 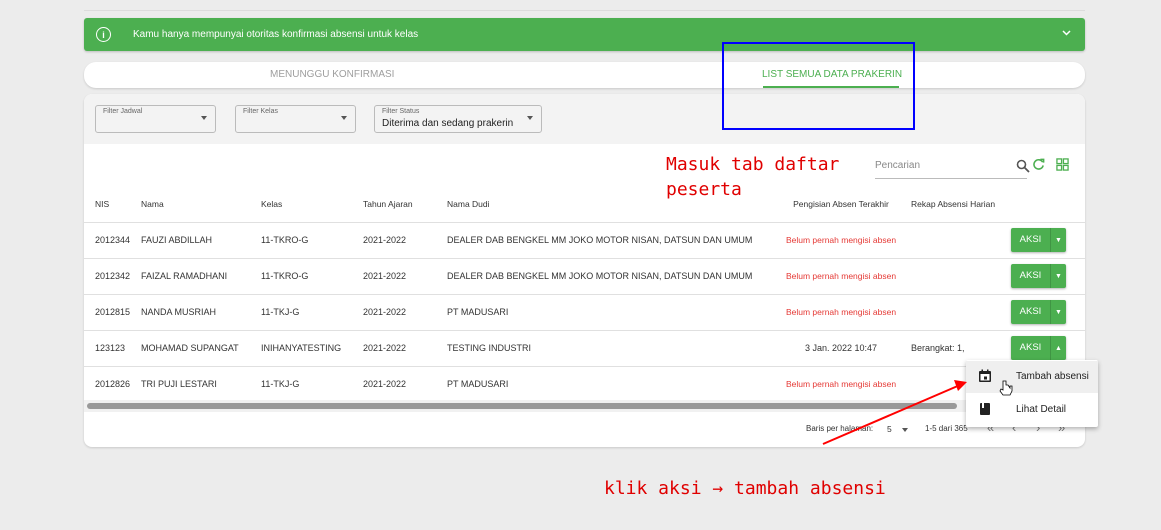 What do you see at coordinates (448, 123) in the screenshot?
I see `filter-status-value: Diterima dan sedang prakerin` at bounding box center [448, 123].